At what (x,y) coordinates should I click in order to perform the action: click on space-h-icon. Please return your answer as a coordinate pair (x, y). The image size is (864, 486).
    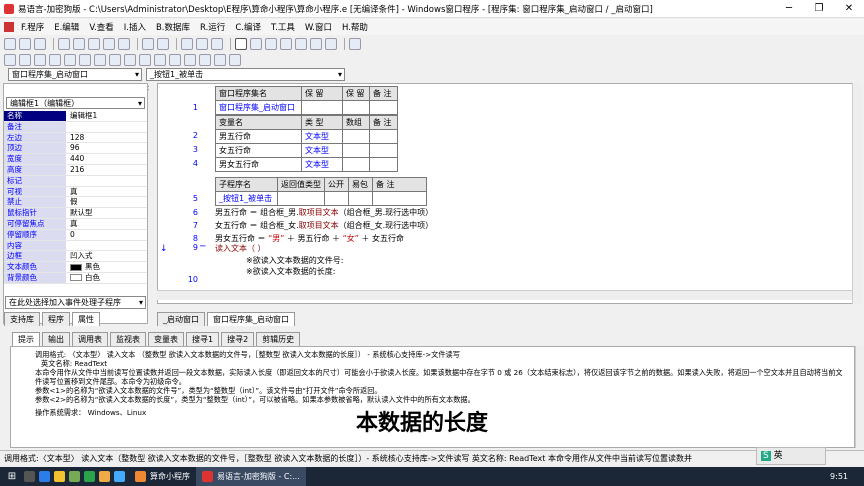
    Looking at the image, I should click on (145, 60).